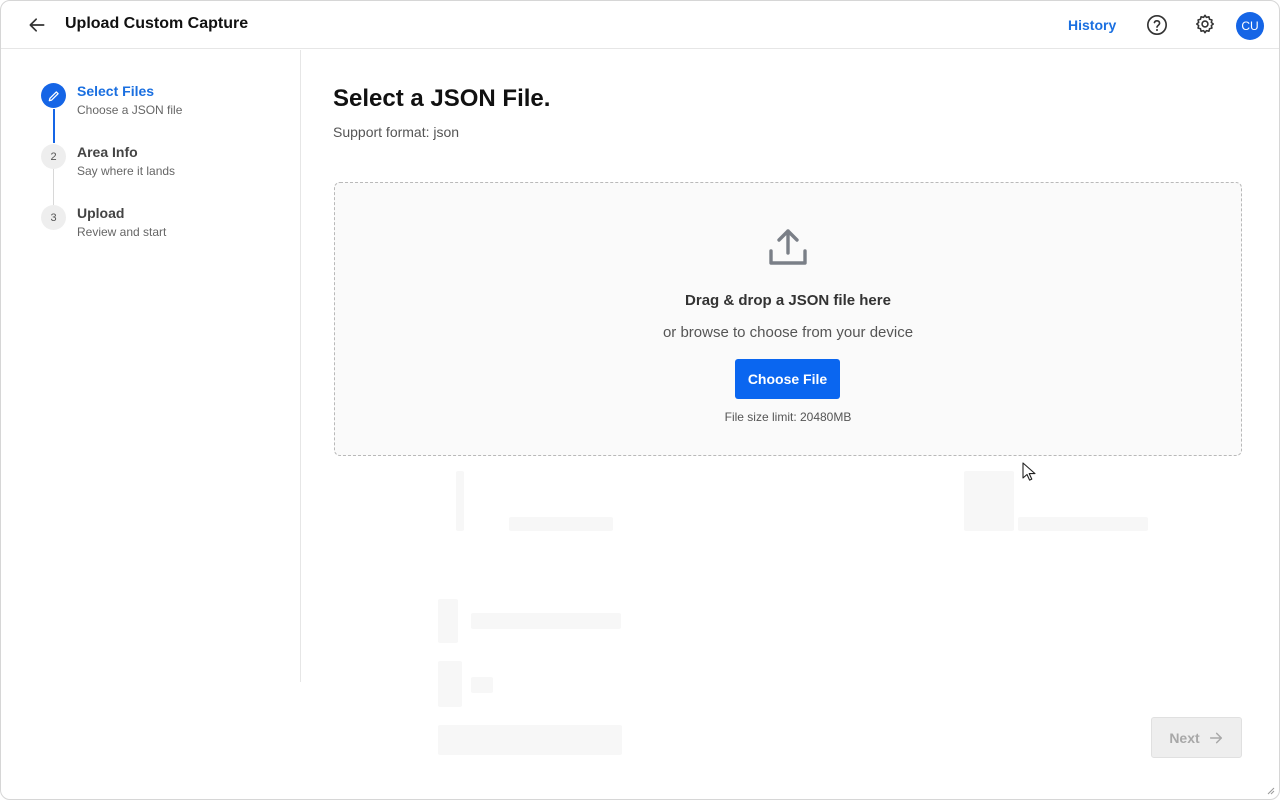 The width and height of the screenshot is (1280, 800). What do you see at coordinates (787, 379) in the screenshot?
I see `choose-file-button: Choose File` at bounding box center [787, 379].